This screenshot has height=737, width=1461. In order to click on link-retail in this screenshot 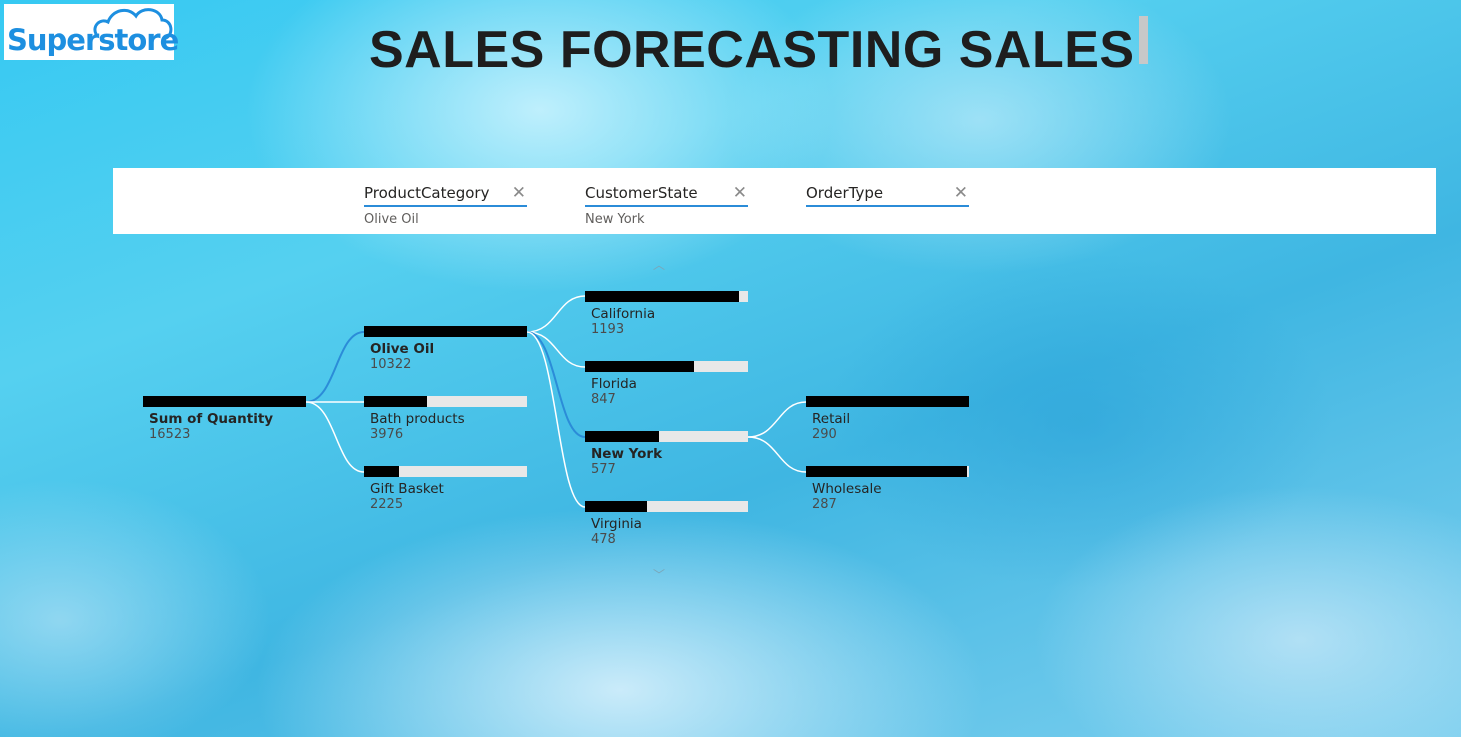, I will do `click(777, 419)`.